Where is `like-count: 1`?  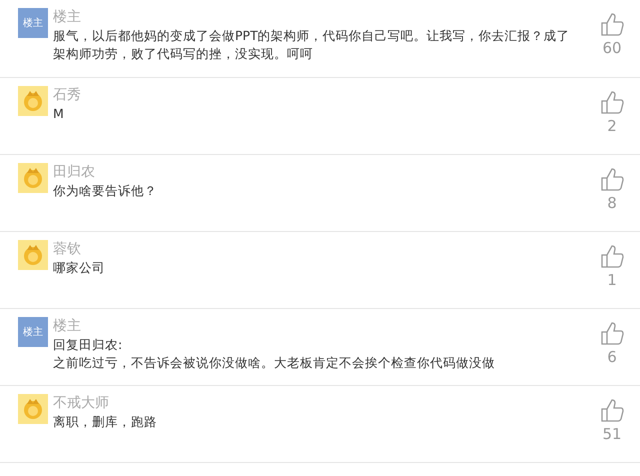 like-count: 1 is located at coordinates (612, 280).